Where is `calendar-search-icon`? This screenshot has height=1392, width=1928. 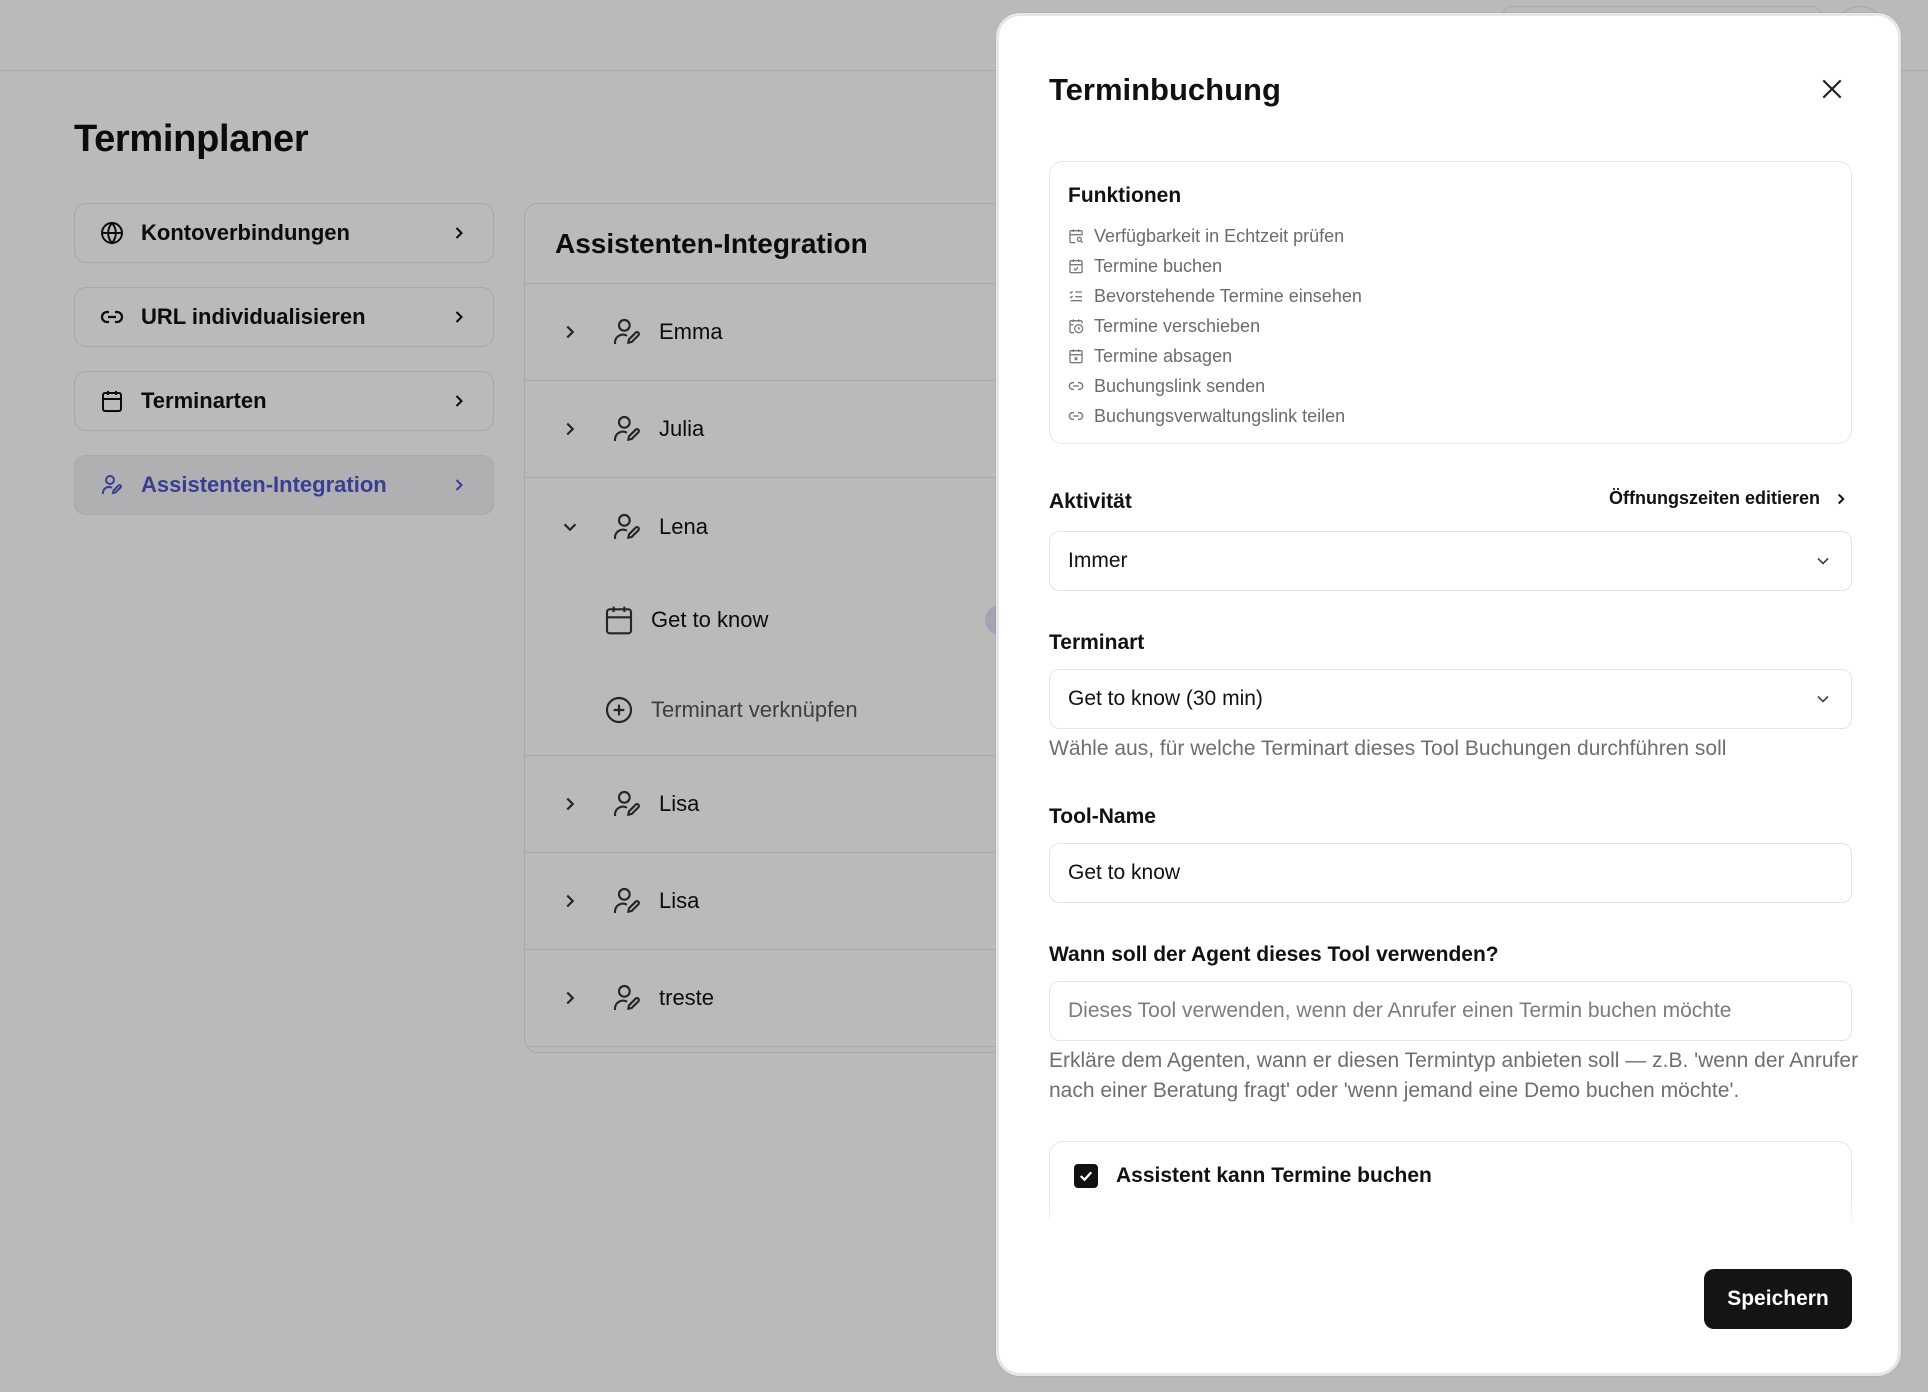 calendar-search-icon is located at coordinates (1076, 236).